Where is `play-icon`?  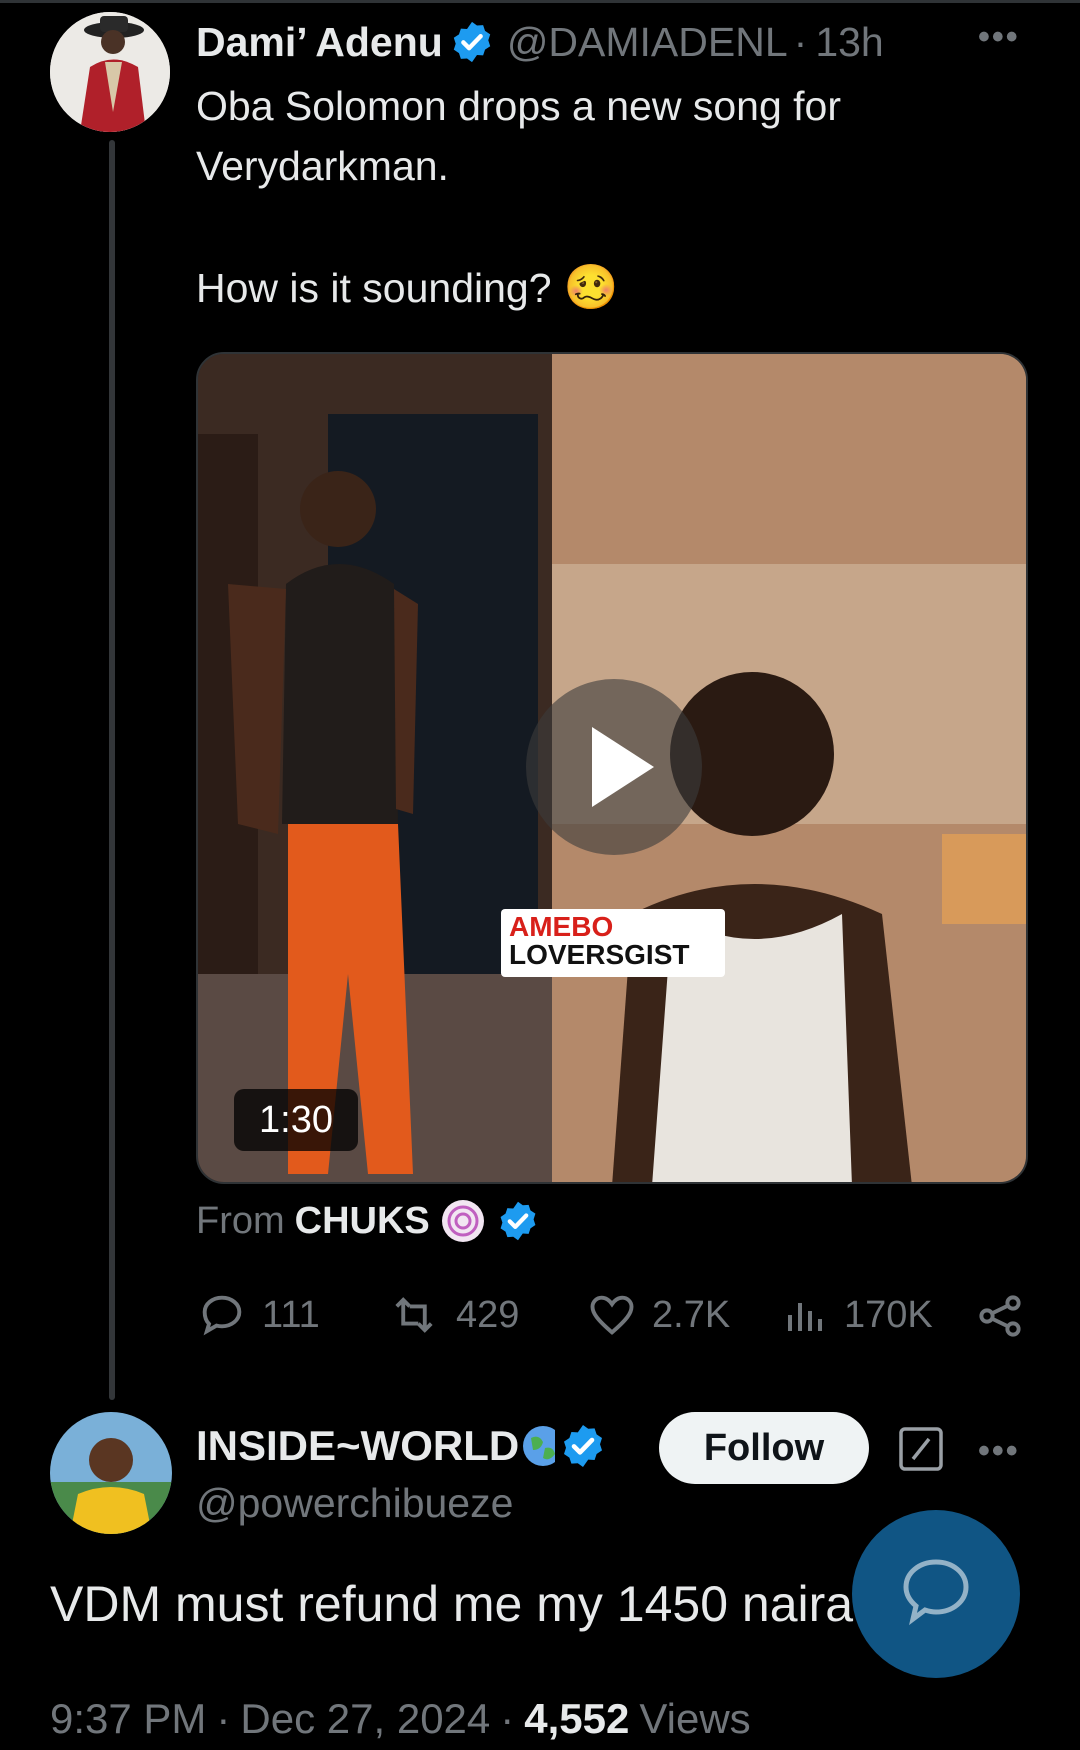 play-icon is located at coordinates (623, 767).